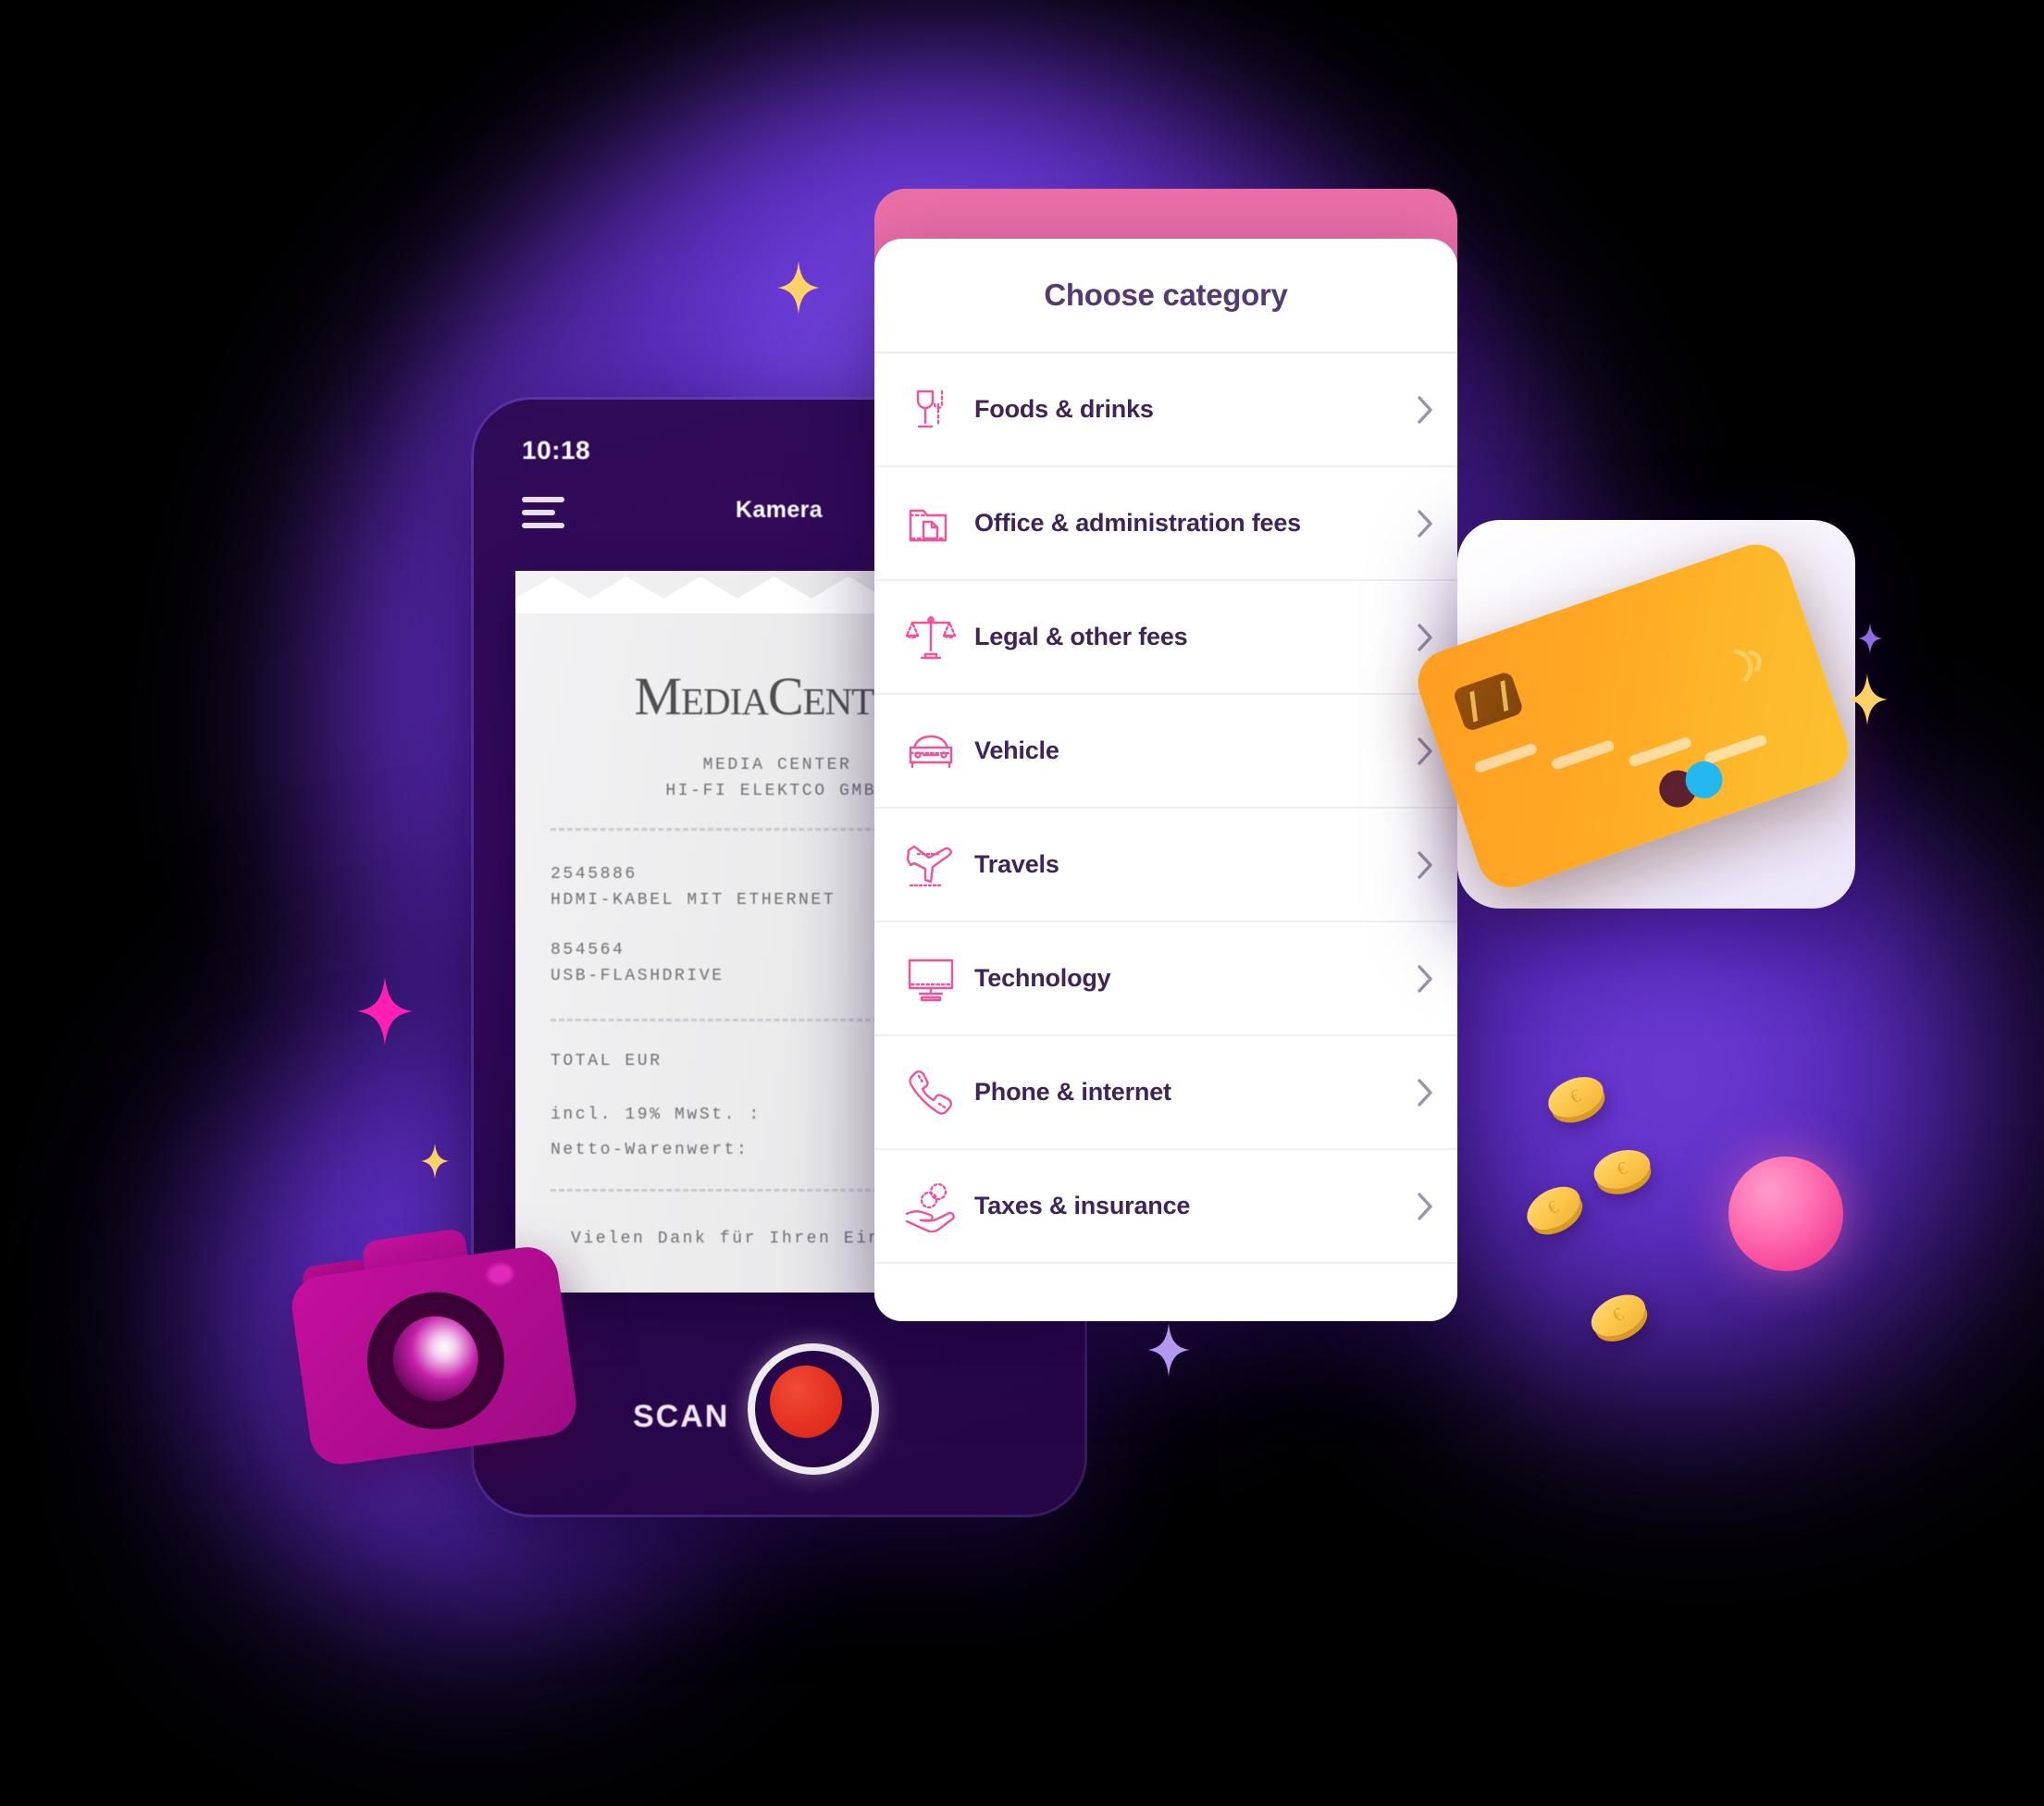 The image size is (2044, 1806). What do you see at coordinates (931, 524) in the screenshot?
I see `folder-document-icon` at bounding box center [931, 524].